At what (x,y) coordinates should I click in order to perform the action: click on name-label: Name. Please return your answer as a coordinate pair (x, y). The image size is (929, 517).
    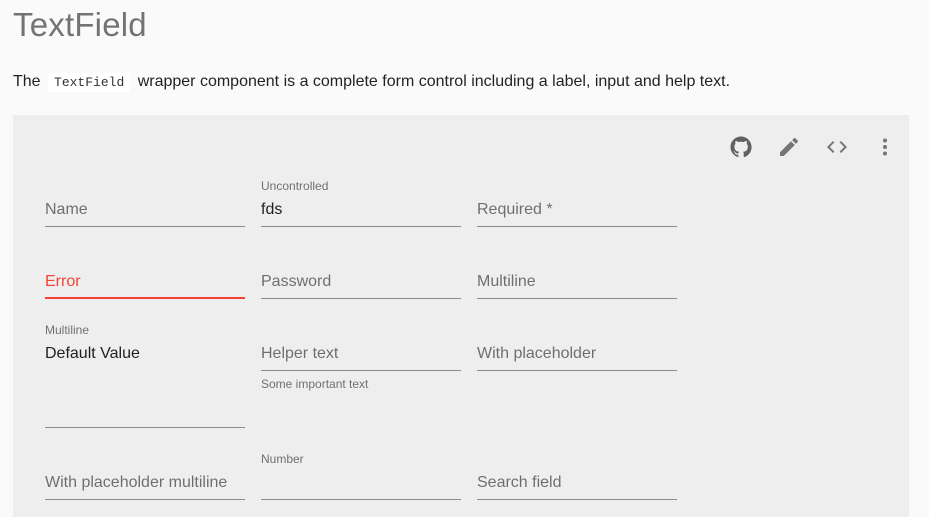
    Looking at the image, I should click on (66, 209).